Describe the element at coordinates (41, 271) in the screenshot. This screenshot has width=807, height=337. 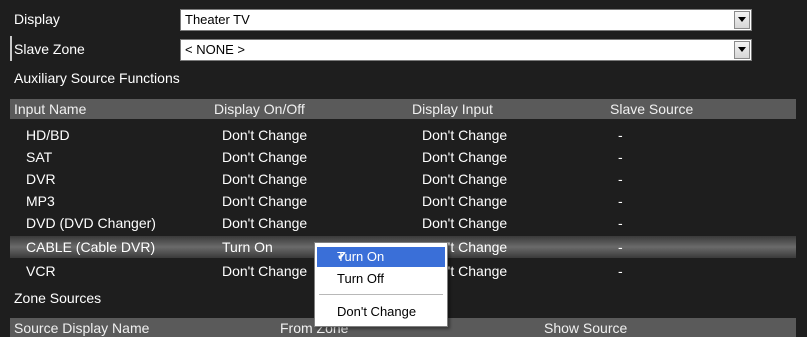
I see `row-input-name: VCR` at that location.